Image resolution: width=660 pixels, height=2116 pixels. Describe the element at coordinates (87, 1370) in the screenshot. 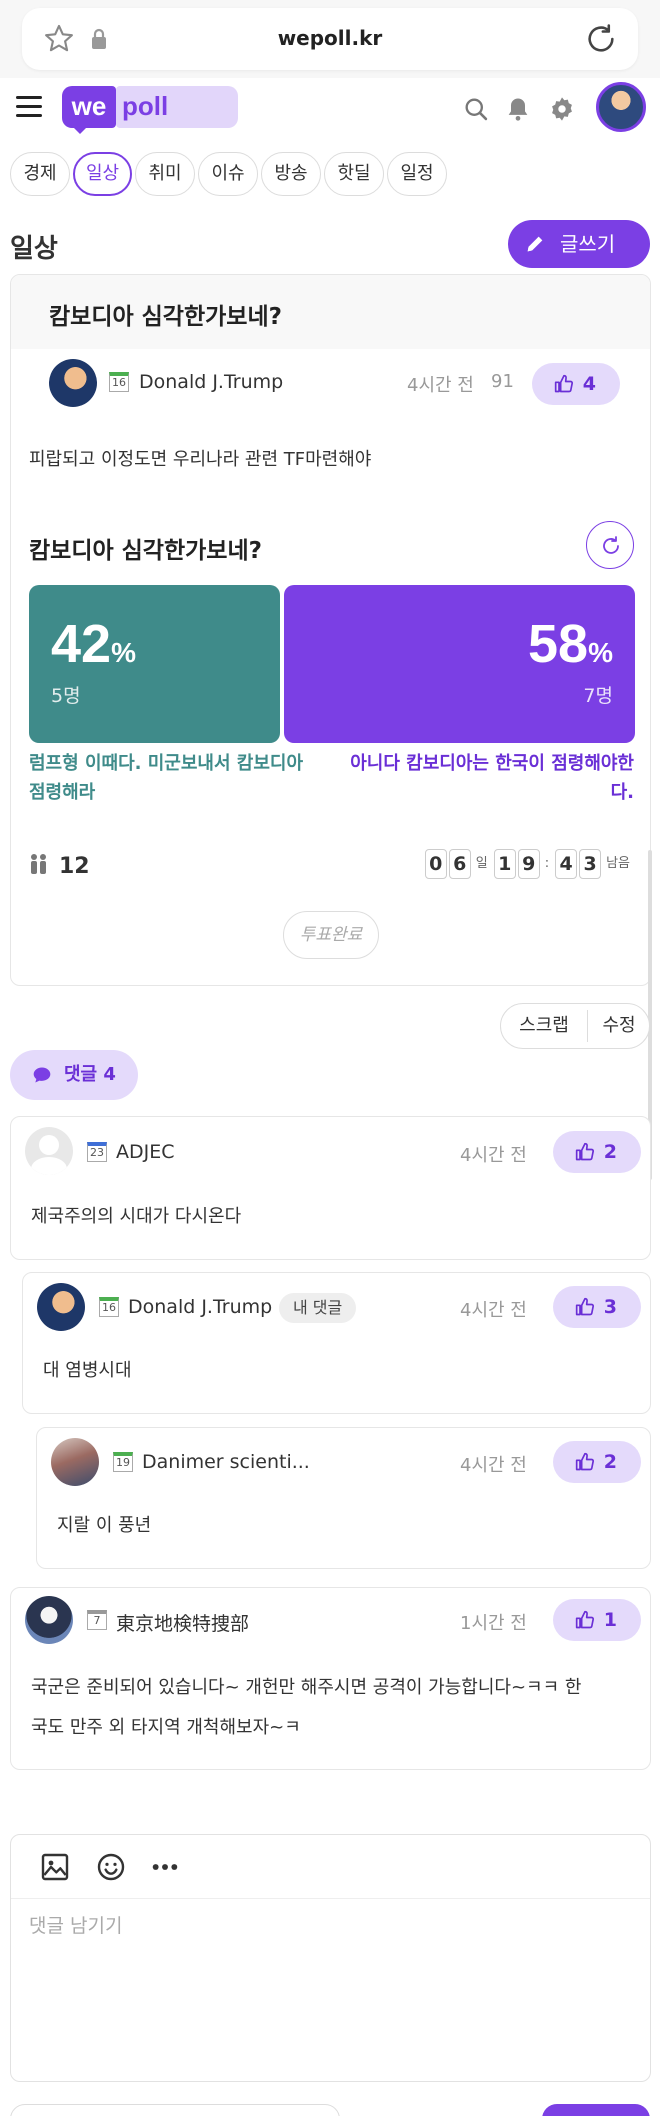

I see `comment-body: 대 염병시대` at that location.